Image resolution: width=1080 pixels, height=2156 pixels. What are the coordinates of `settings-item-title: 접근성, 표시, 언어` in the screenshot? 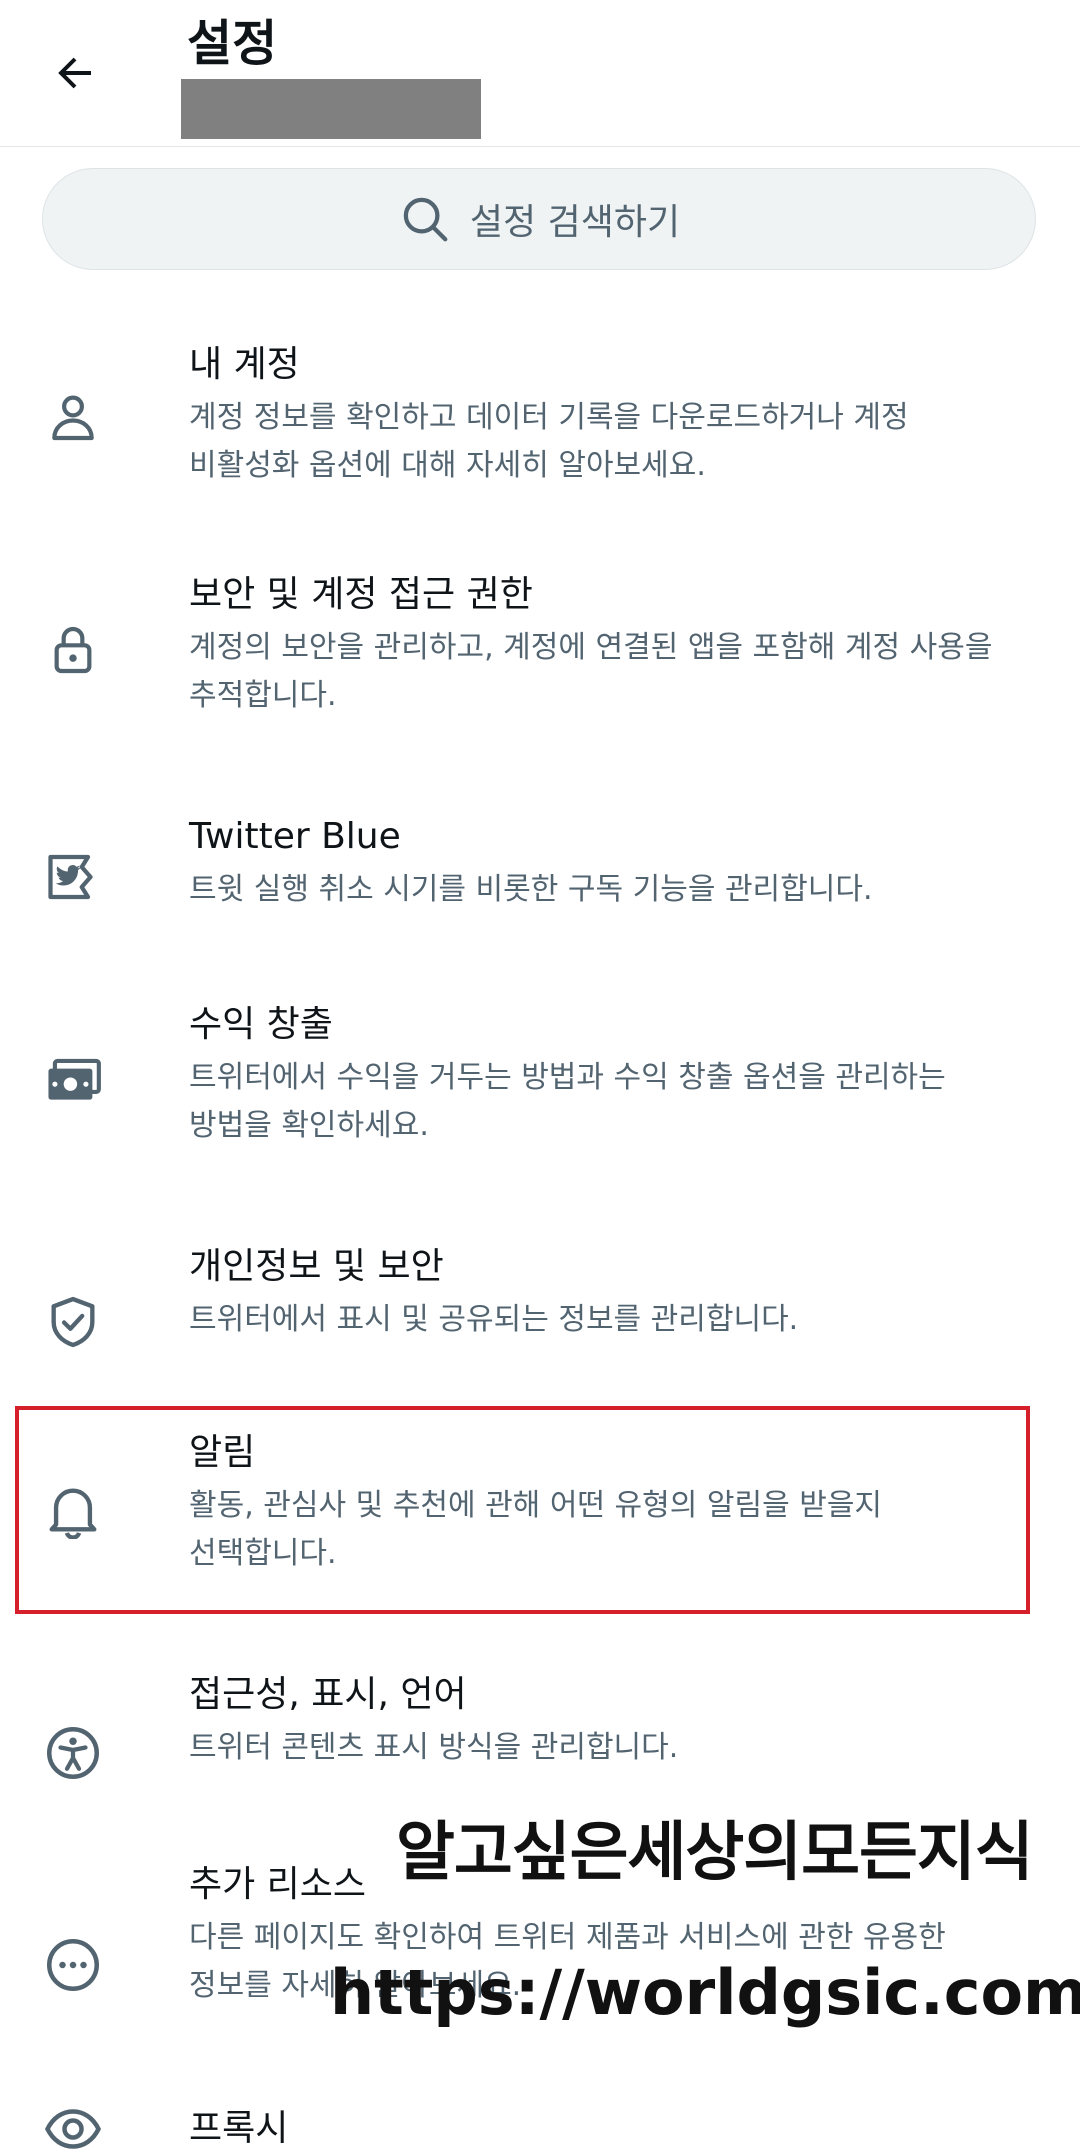 It's located at (328, 1694).